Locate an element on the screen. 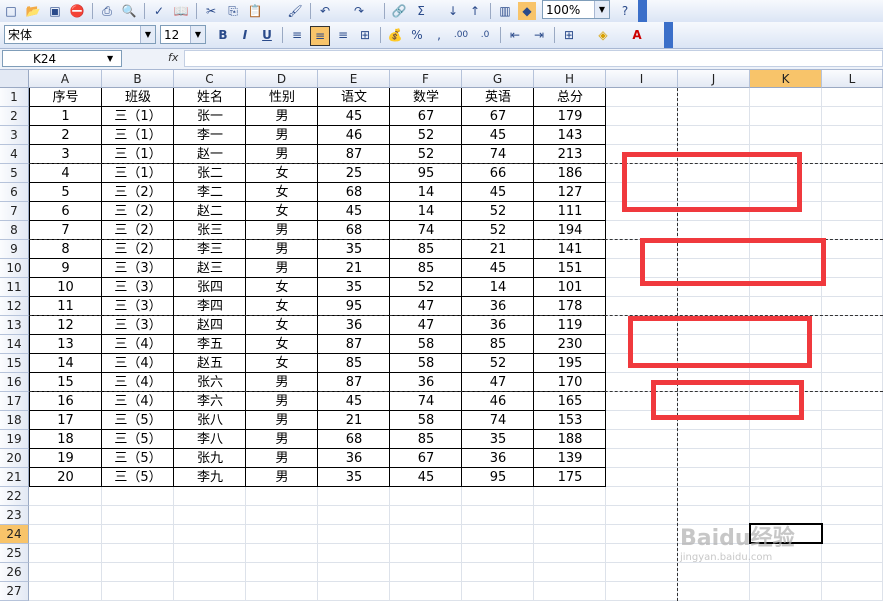  table-cell: 1 is located at coordinates (65, 116).